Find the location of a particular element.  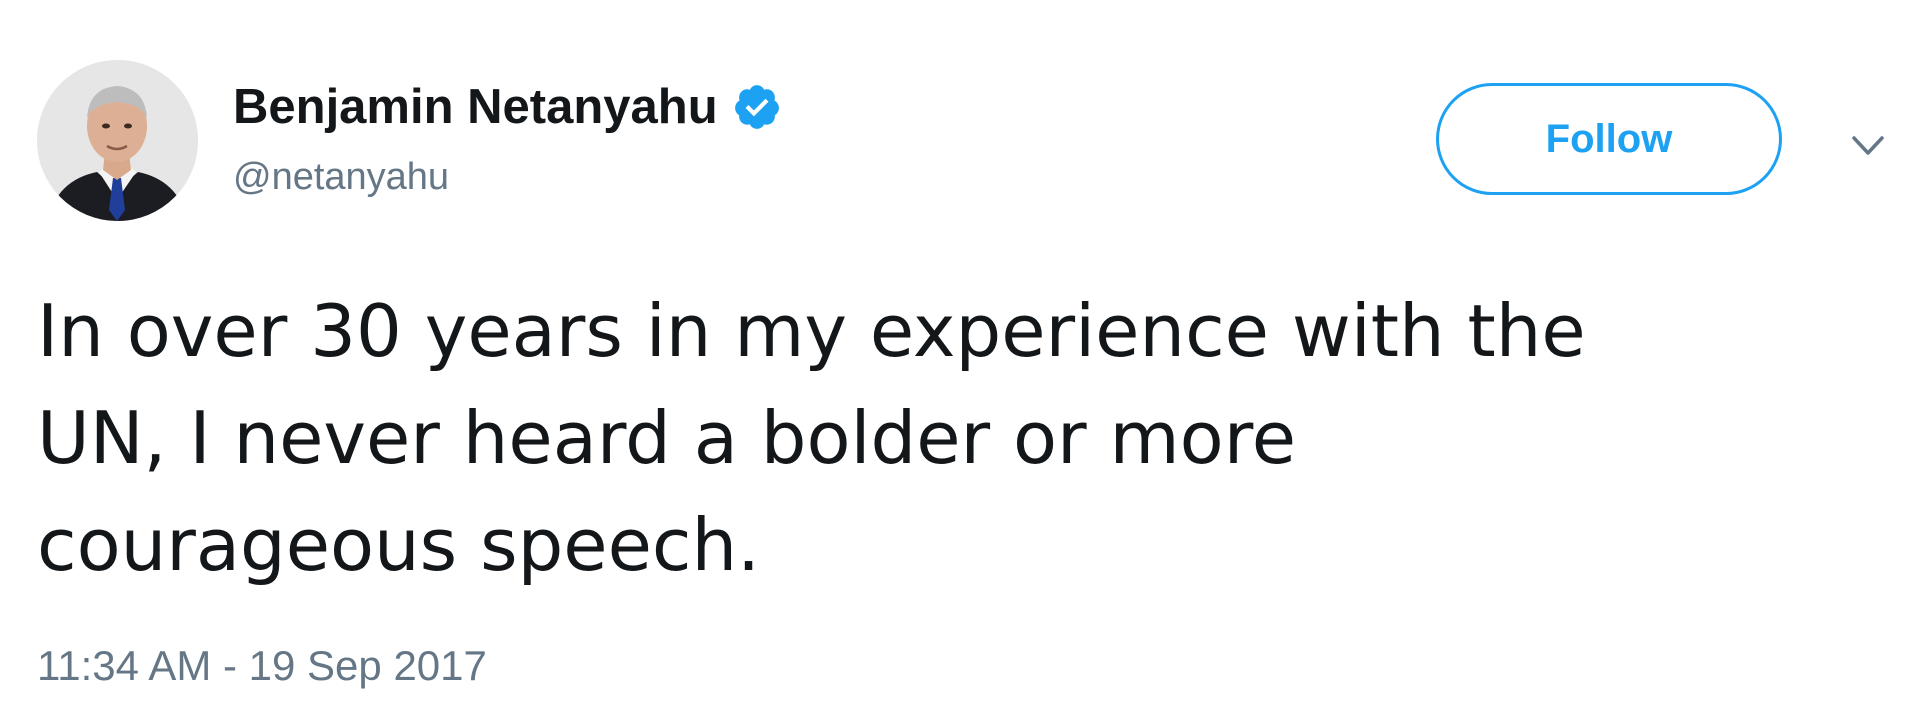

author-name-row: Benjamin Netanyahu is located at coordinates (507, 107).